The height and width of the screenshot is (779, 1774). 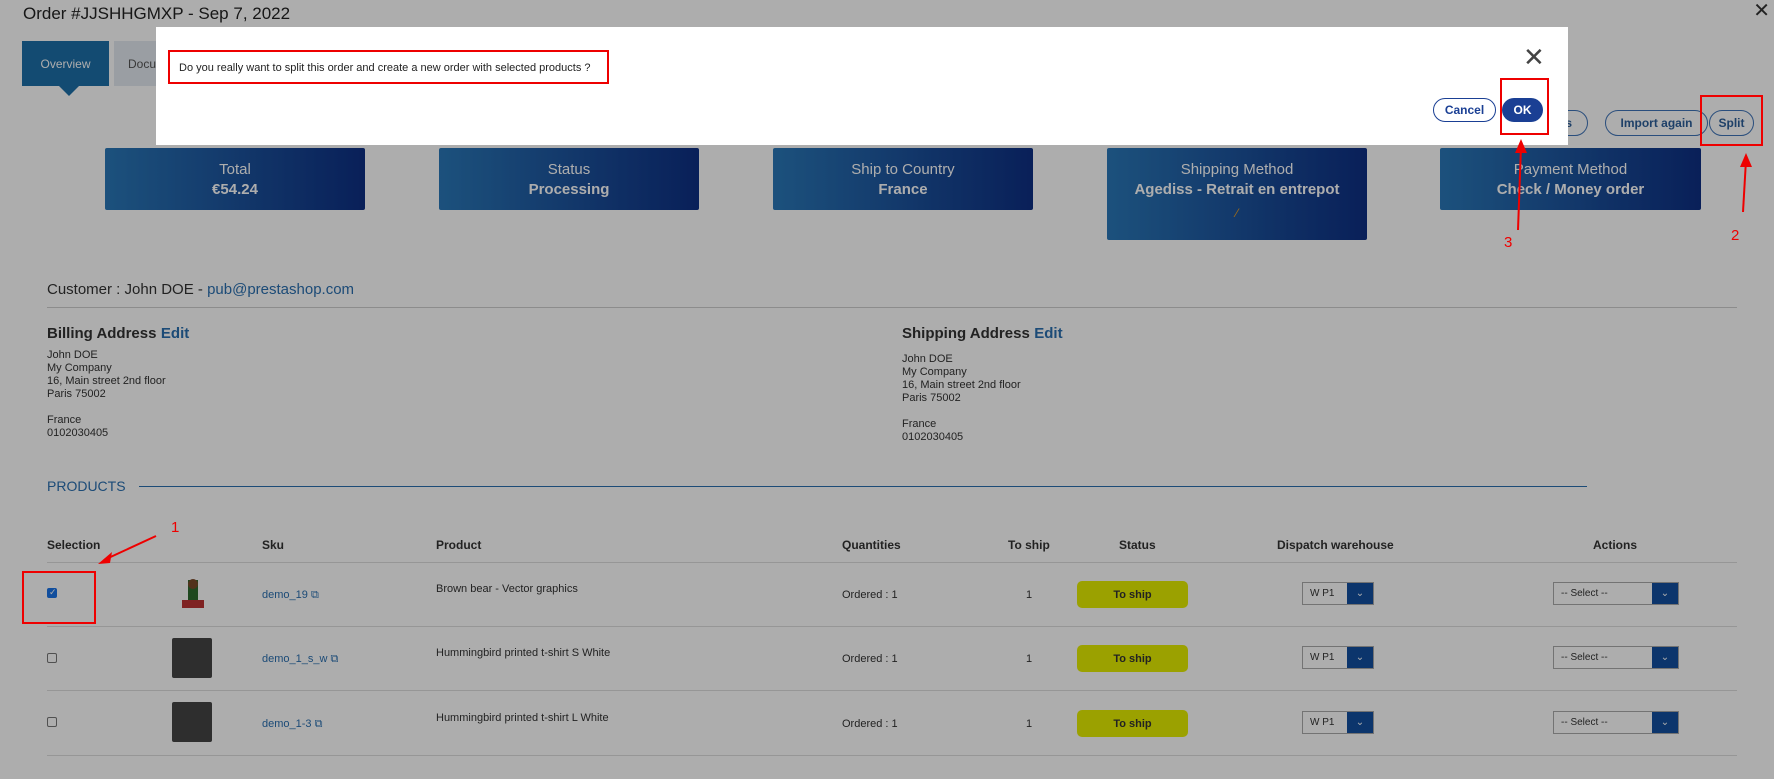 I want to click on annotation-step-3: 3, so click(x=1508, y=242).